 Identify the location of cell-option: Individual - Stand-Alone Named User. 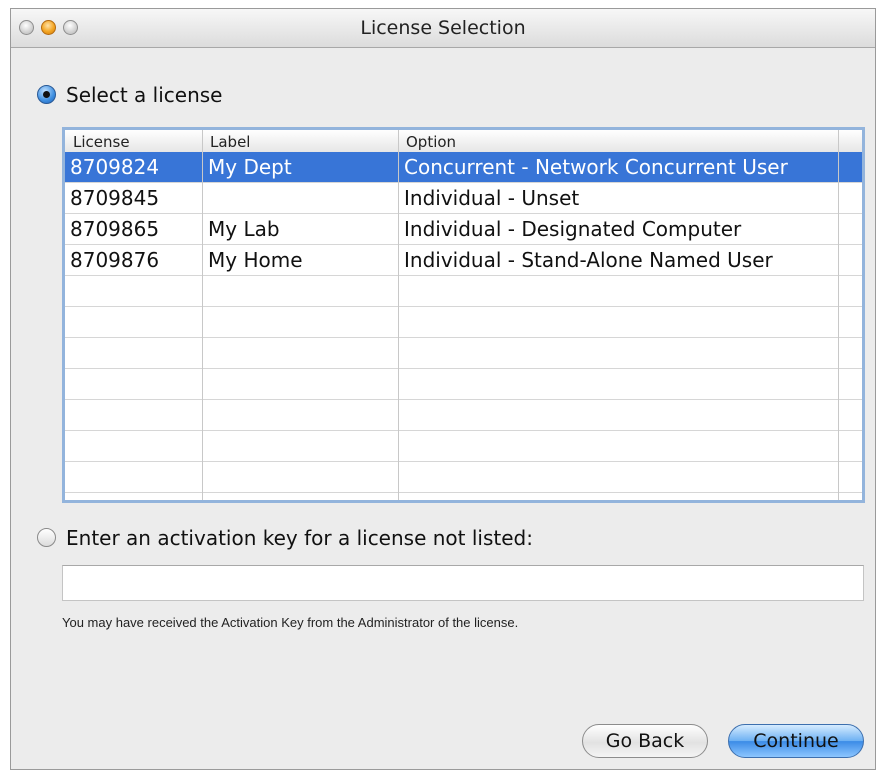
(588, 260).